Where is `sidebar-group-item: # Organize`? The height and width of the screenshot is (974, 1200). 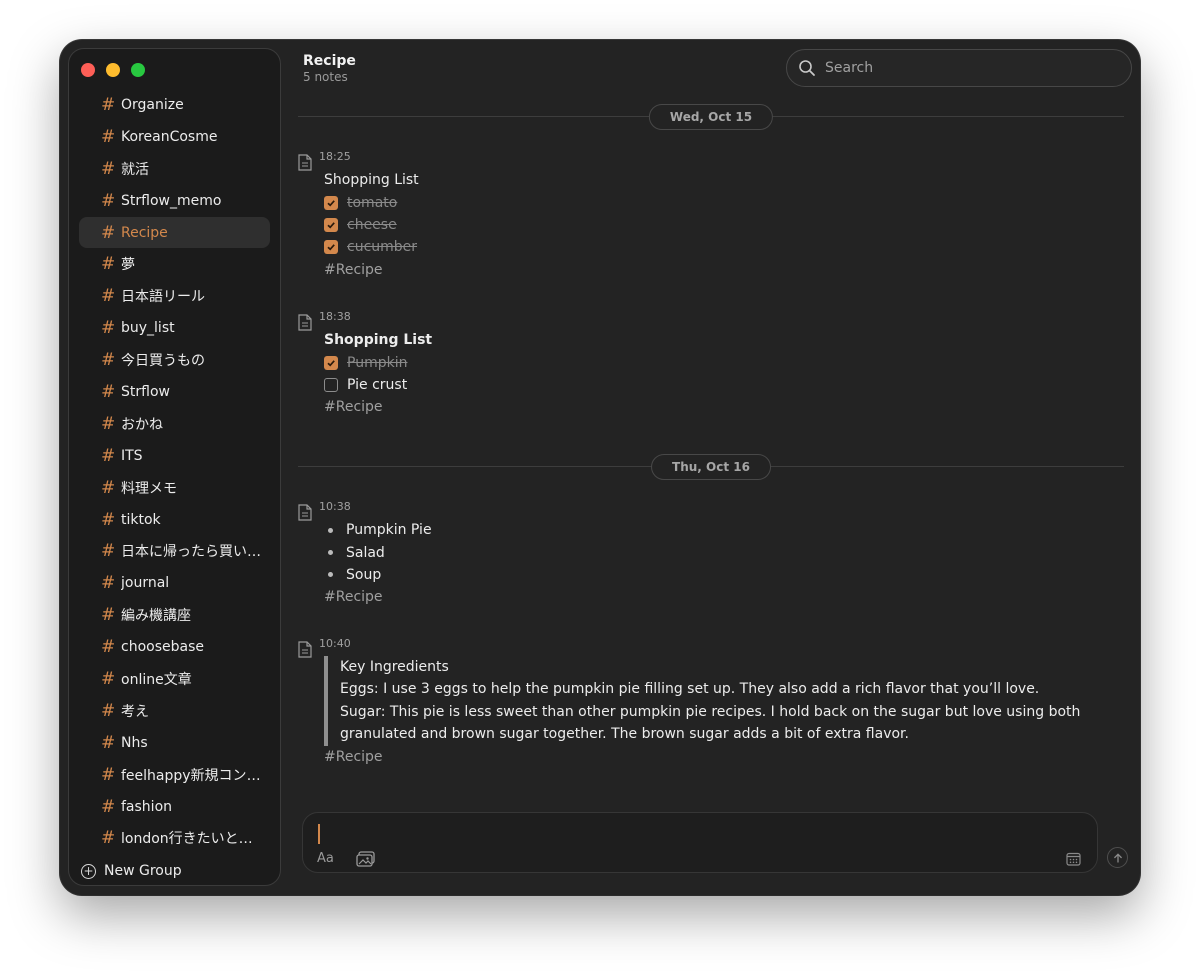 sidebar-group-item: # Organize is located at coordinates (174, 105).